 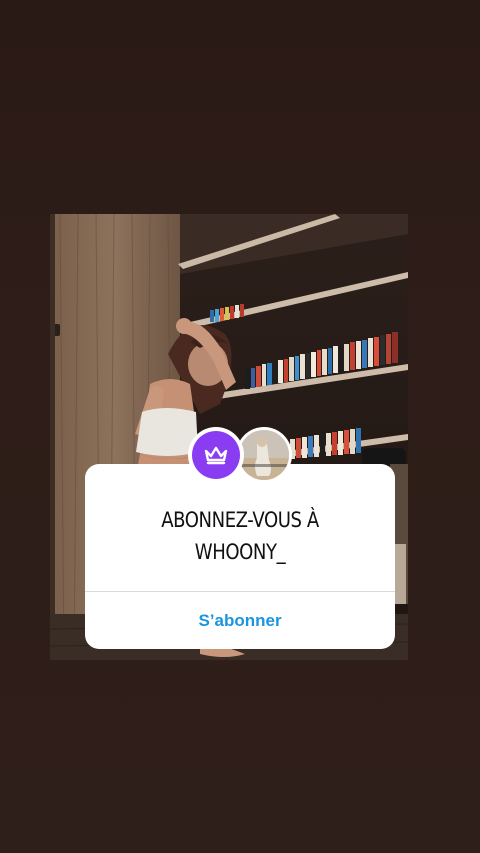 I want to click on follow-sticker-card: ABONNEZ-VOUS À WHOONY_ S’abonner, so click(x=240, y=556).